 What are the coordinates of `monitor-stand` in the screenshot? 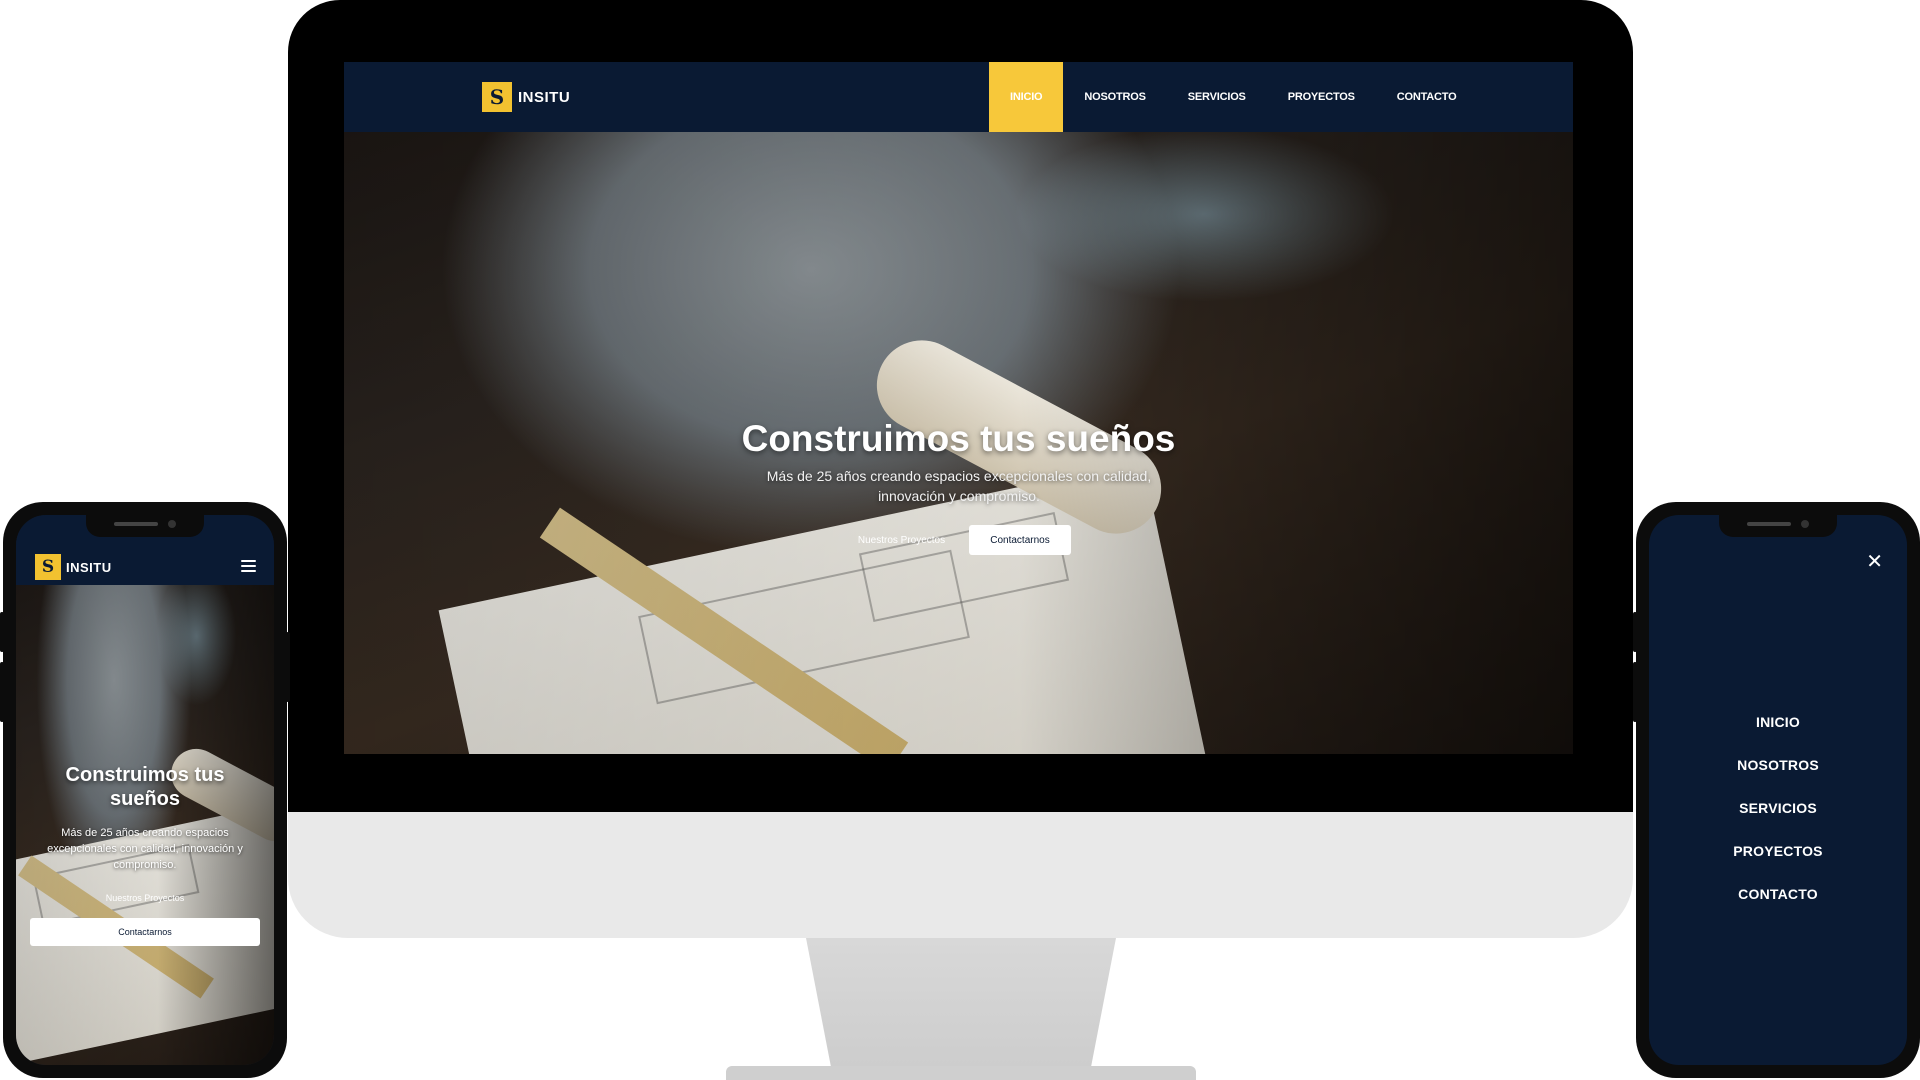 It's located at (961, 1002).